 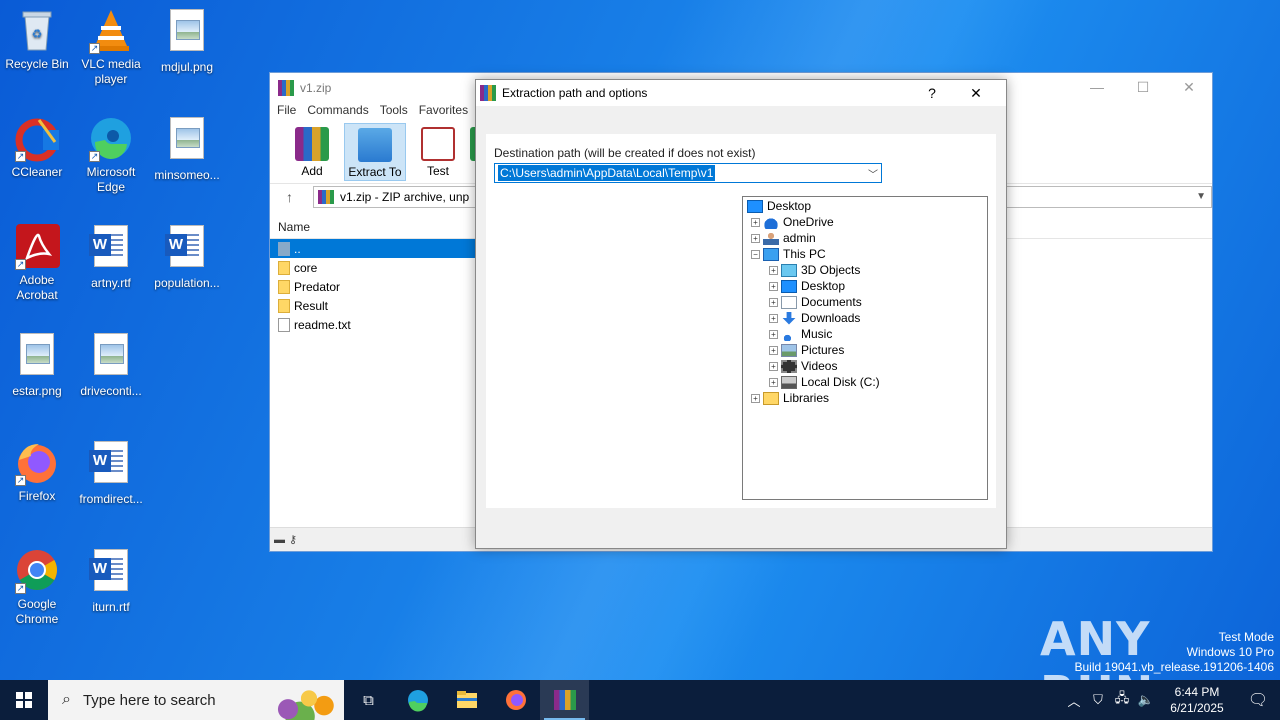 I want to click on test-button: Test, so click(x=438, y=152).